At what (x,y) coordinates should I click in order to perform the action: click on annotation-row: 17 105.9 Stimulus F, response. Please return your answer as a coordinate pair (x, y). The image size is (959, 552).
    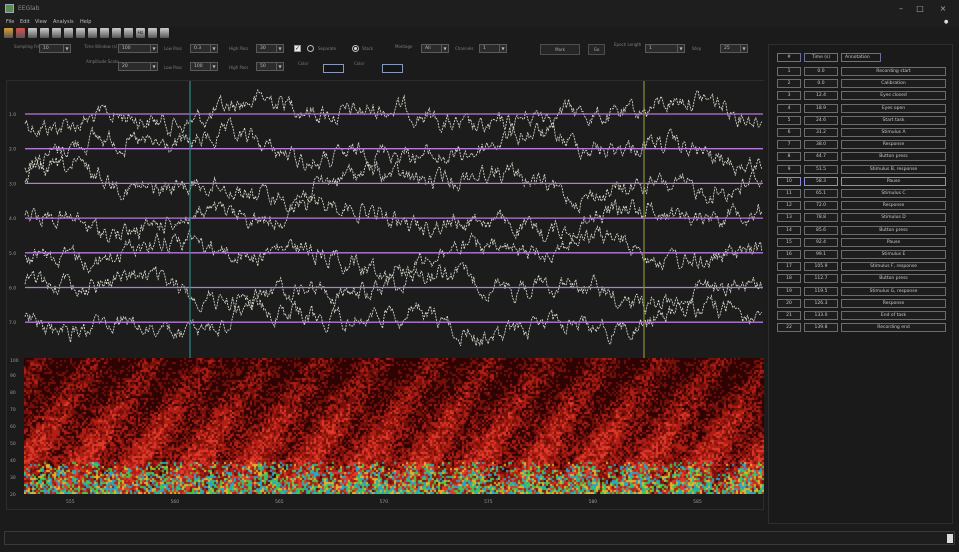
    Looking at the image, I should click on (861, 267).